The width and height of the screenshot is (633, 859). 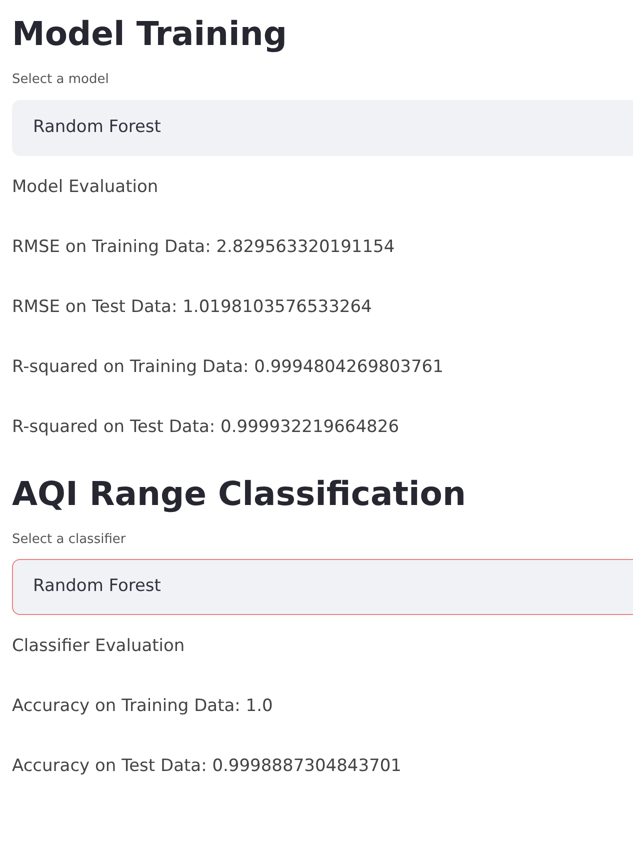 What do you see at coordinates (69, 539) in the screenshot?
I see `select-label: Select a classifier` at bounding box center [69, 539].